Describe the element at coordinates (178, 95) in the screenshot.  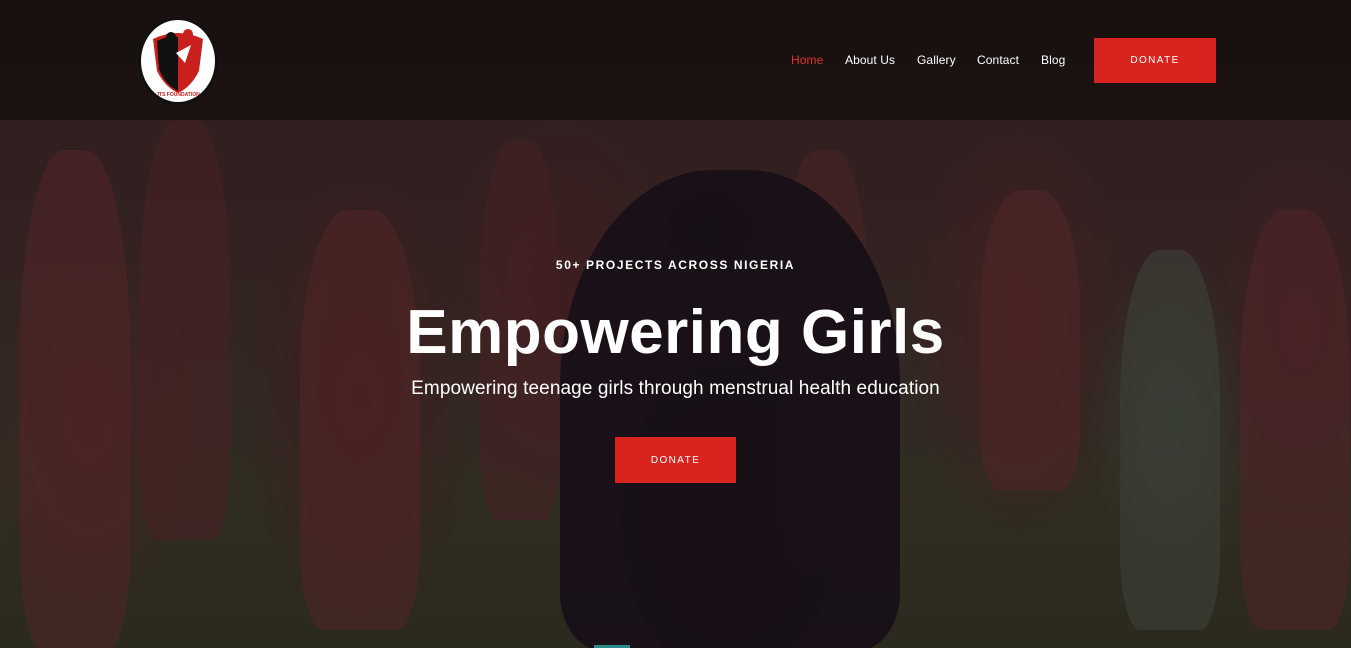
I see `svg-text: JTS FOUNDATION` at that location.